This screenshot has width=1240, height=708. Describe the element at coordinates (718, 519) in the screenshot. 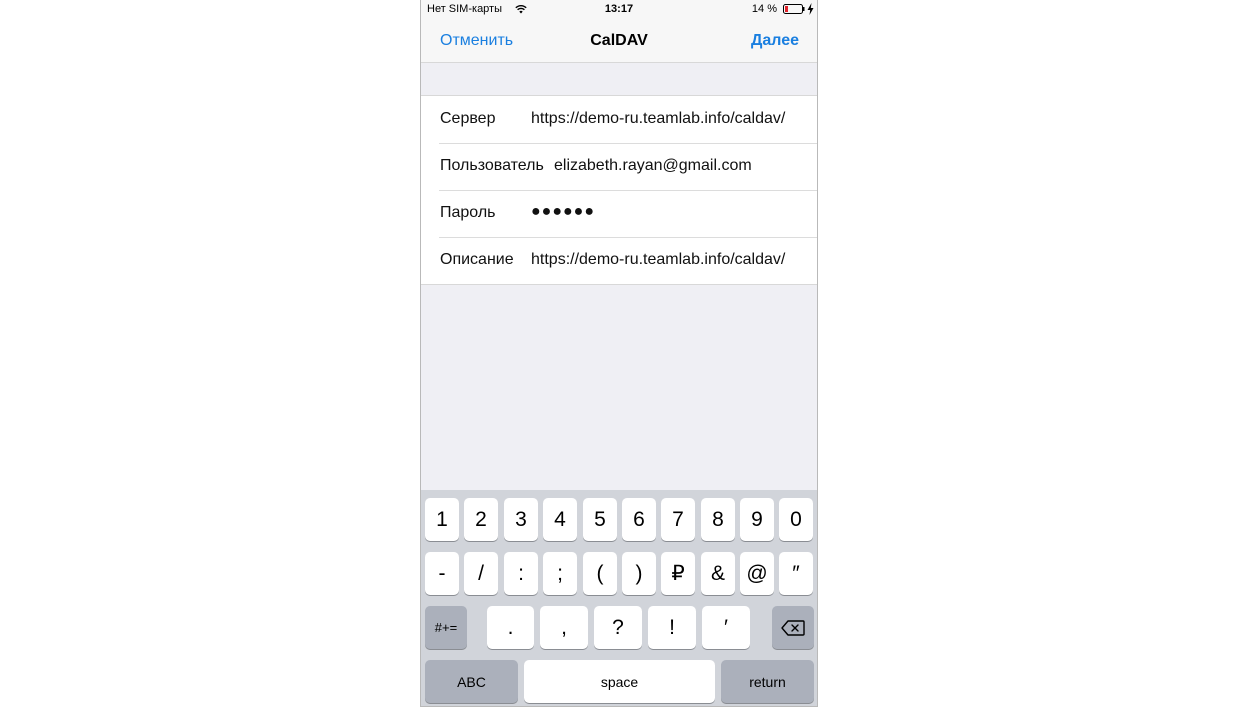

I see `key: 8` at that location.